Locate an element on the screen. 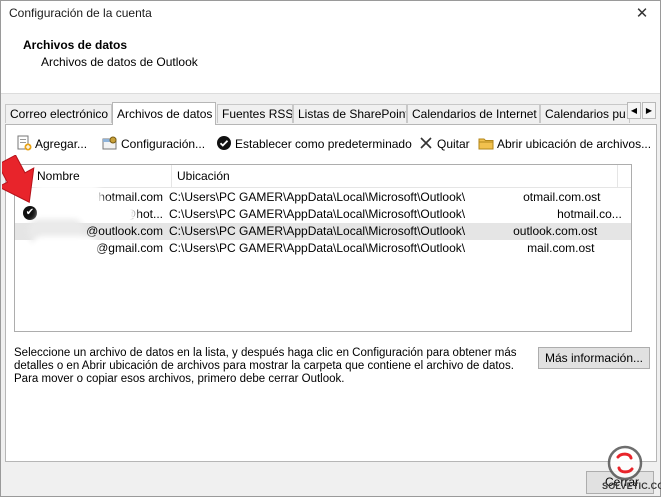 The width and height of the screenshot is (661, 497). set-default-button: Establecer como predeterminado is located at coordinates (314, 144).